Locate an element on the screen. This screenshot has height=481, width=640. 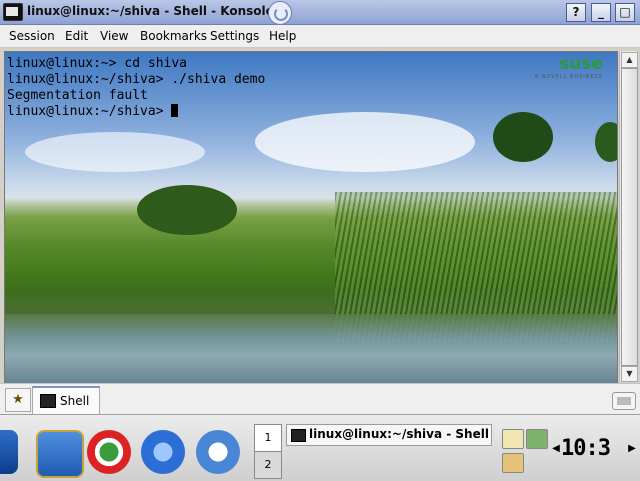
menu-help: Help is located at coordinates (282, 36).